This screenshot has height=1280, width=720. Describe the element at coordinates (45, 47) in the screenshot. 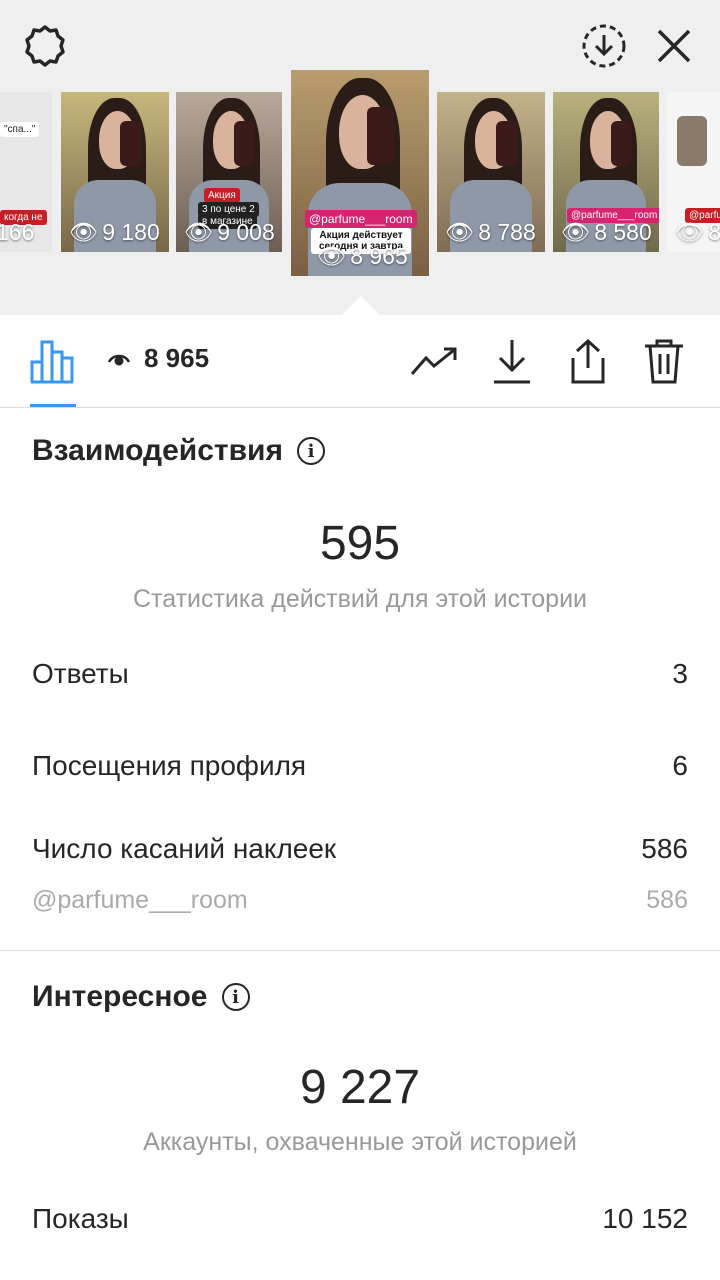

I see `settings-gear-icon` at that location.